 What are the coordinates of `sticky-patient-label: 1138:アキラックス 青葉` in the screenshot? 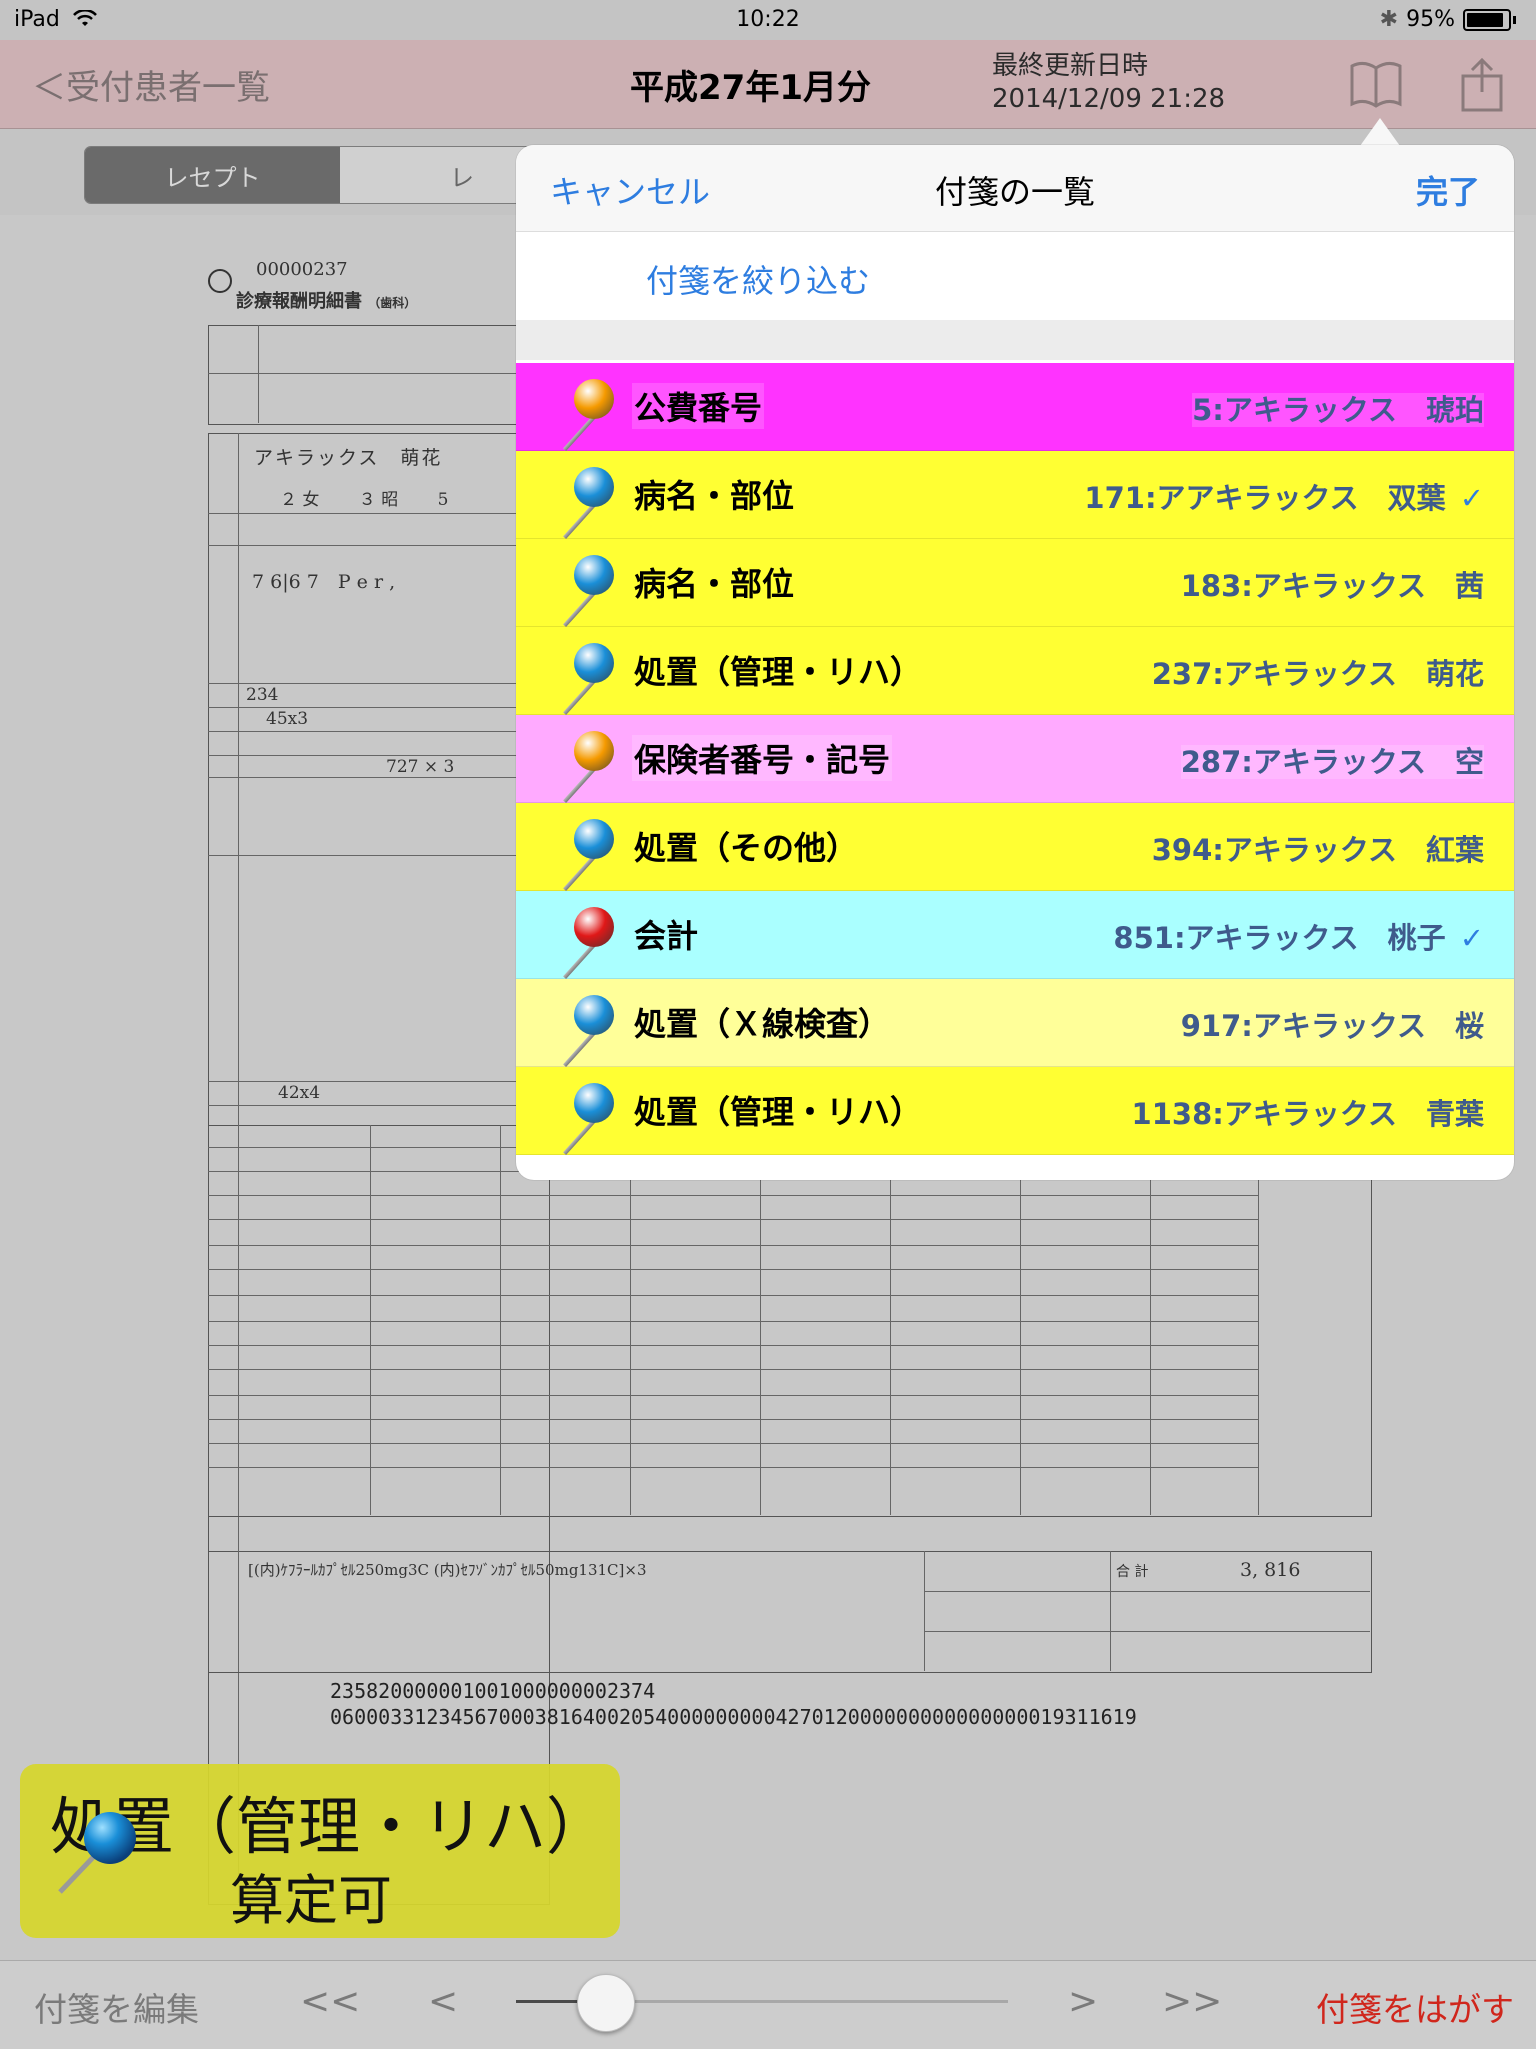 It's located at (1307, 1114).